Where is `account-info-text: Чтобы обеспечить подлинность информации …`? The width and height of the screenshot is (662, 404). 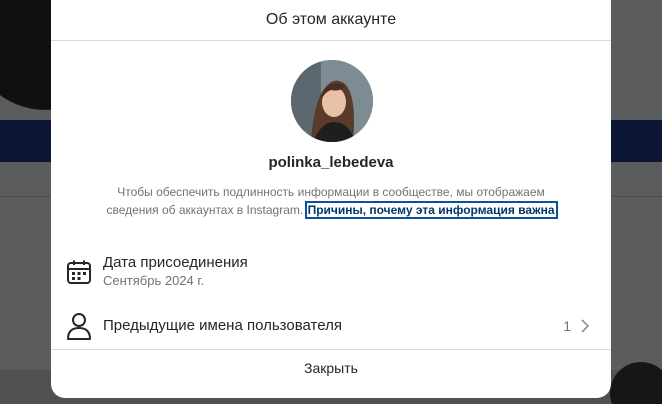
account-info-text: Чтобы обеспечить подлинность информации … is located at coordinates (331, 201).